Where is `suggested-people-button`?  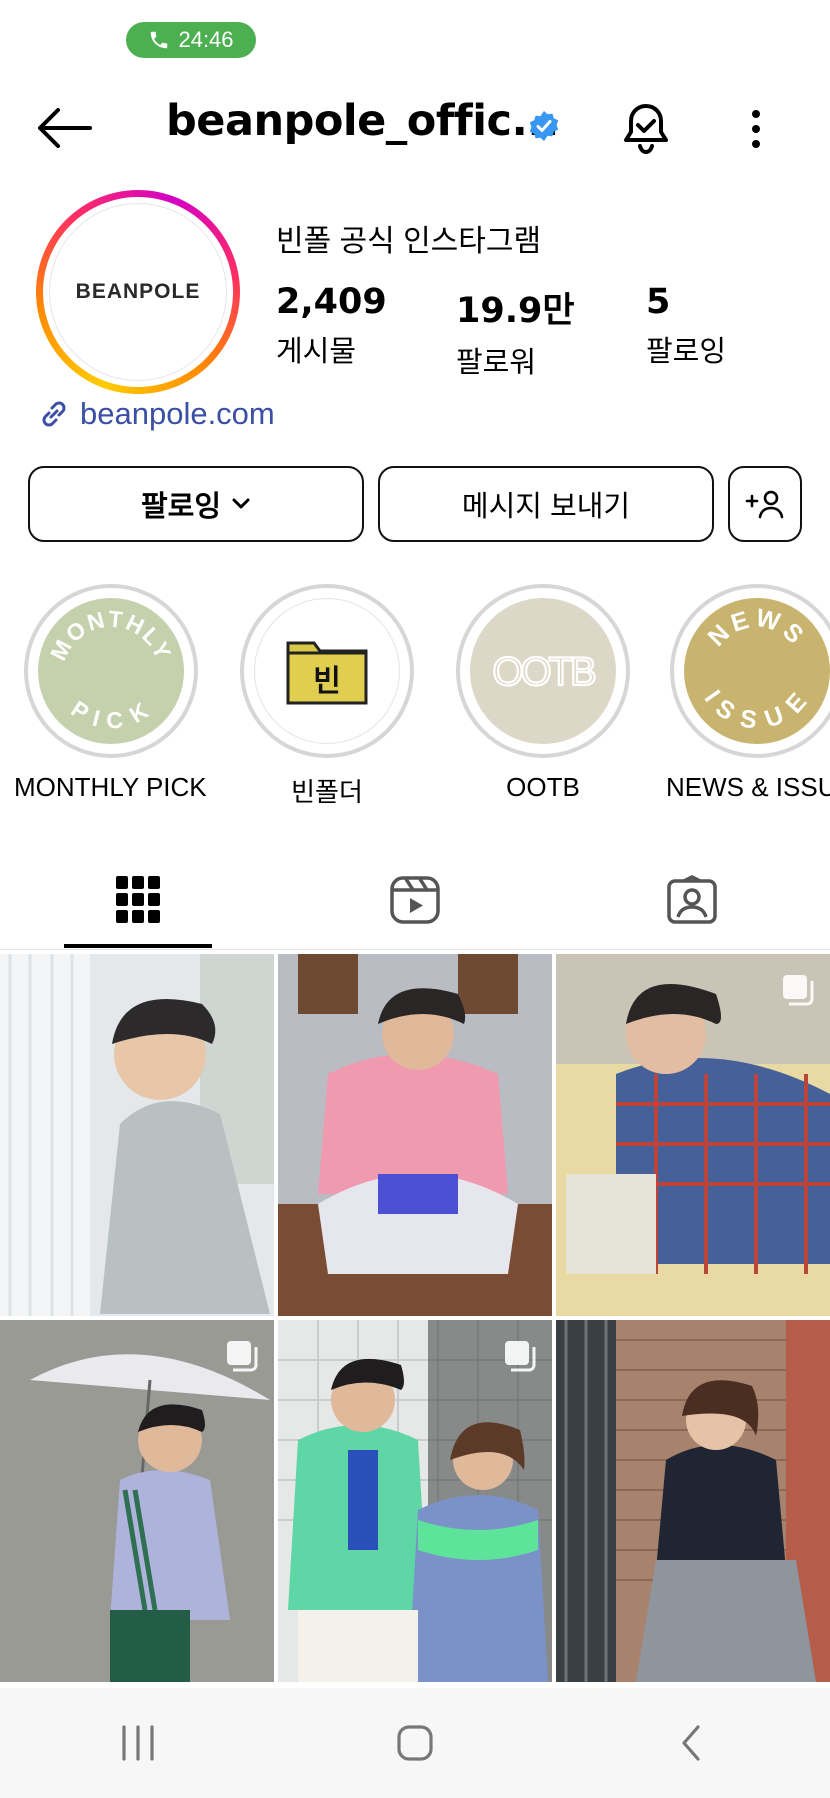 suggested-people-button is located at coordinates (765, 504).